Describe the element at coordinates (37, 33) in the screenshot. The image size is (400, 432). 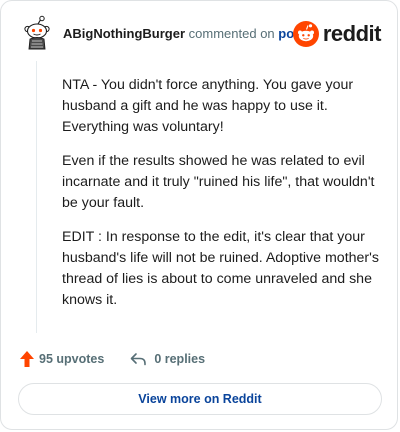
I see `snoo-avatar-icon` at that location.